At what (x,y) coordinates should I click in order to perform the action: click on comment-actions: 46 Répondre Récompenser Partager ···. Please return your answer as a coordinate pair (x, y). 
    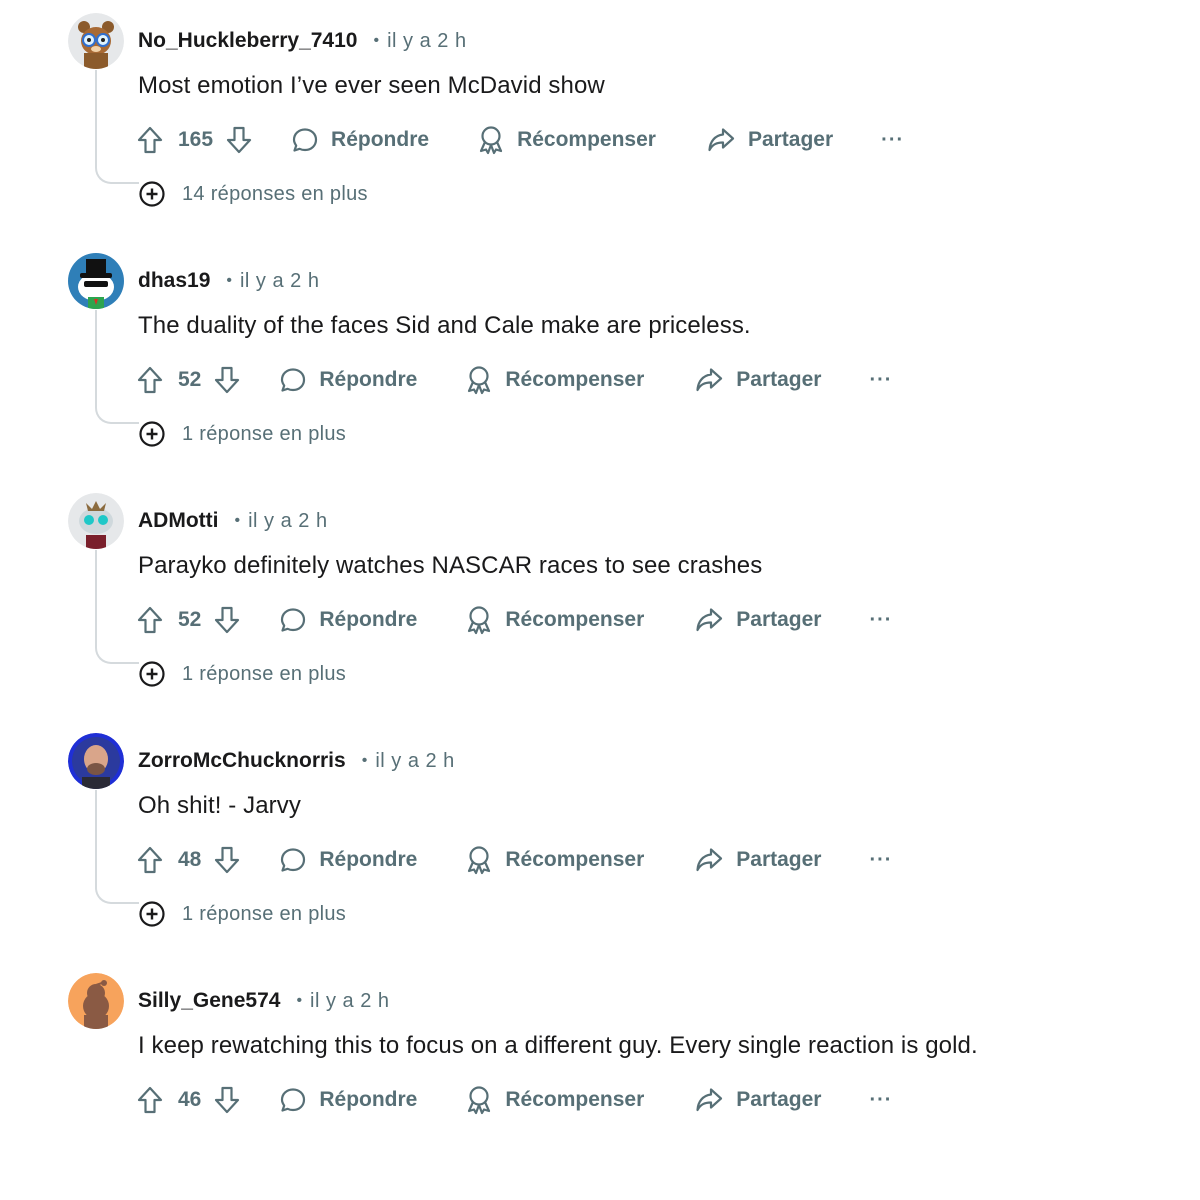
    Looking at the image, I should click on (514, 1100).